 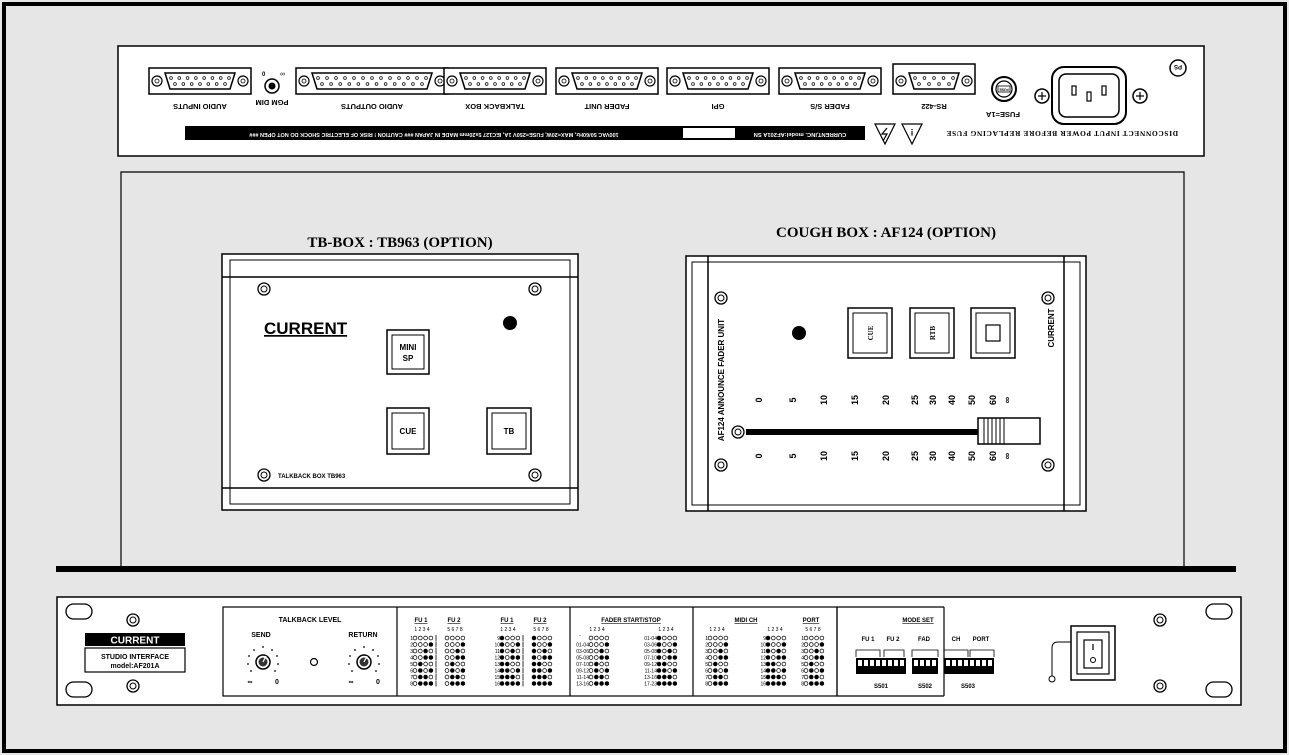 I want to click on scale-mark: ∞, so click(x=1007, y=455).